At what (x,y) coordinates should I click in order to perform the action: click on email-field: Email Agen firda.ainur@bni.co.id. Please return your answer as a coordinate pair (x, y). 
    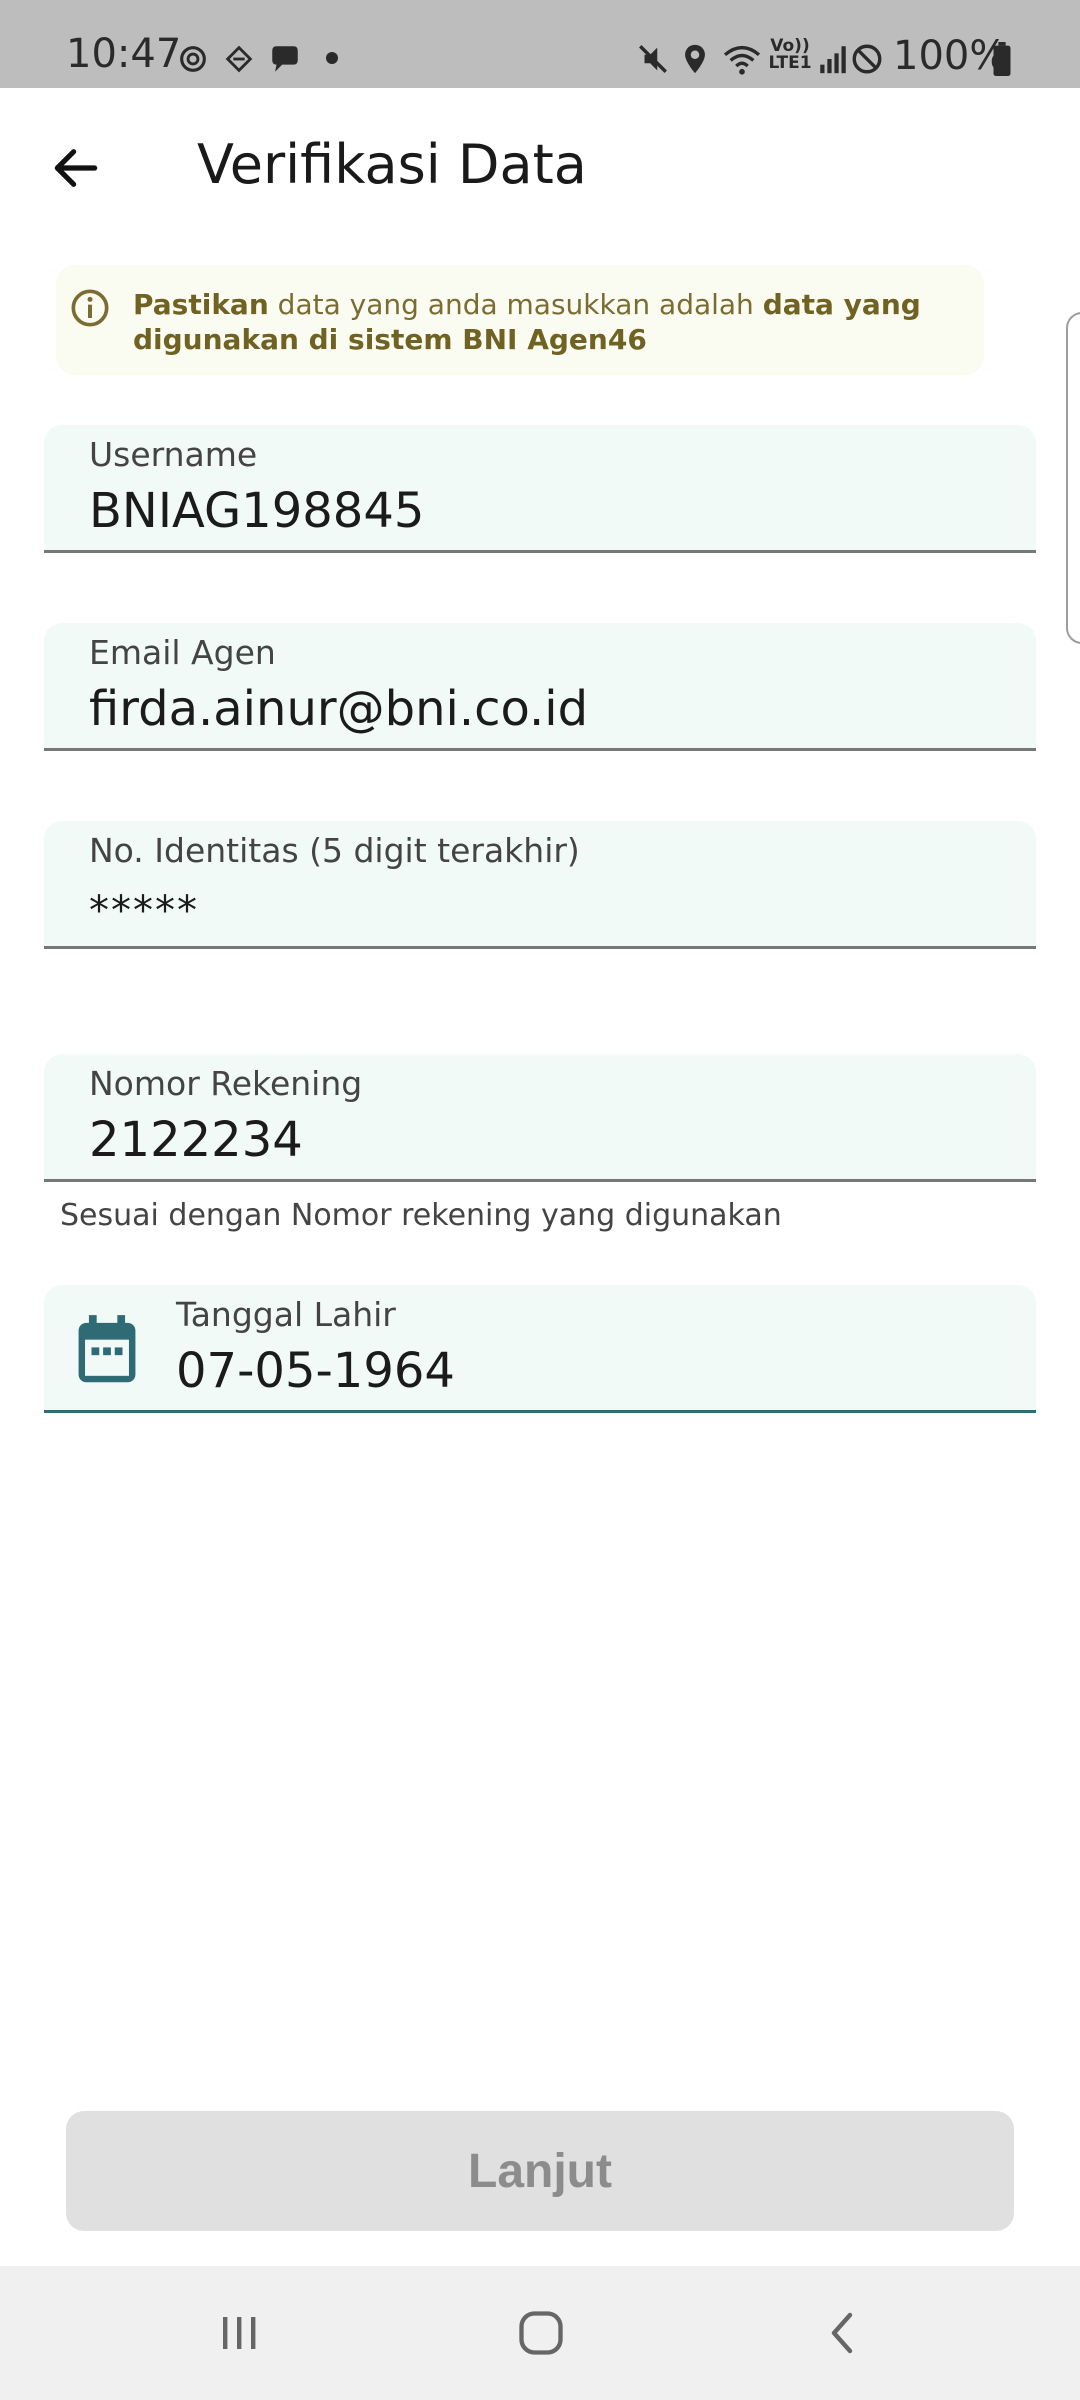
    Looking at the image, I should click on (540, 687).